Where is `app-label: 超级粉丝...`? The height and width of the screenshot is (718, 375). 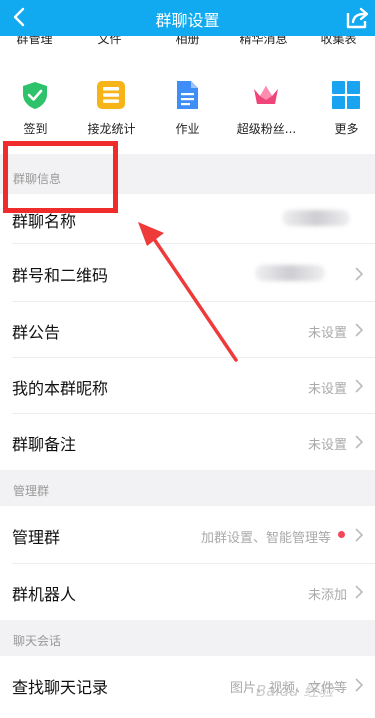 app-label: 超级粉丝... is located at coordinates (266, 129).